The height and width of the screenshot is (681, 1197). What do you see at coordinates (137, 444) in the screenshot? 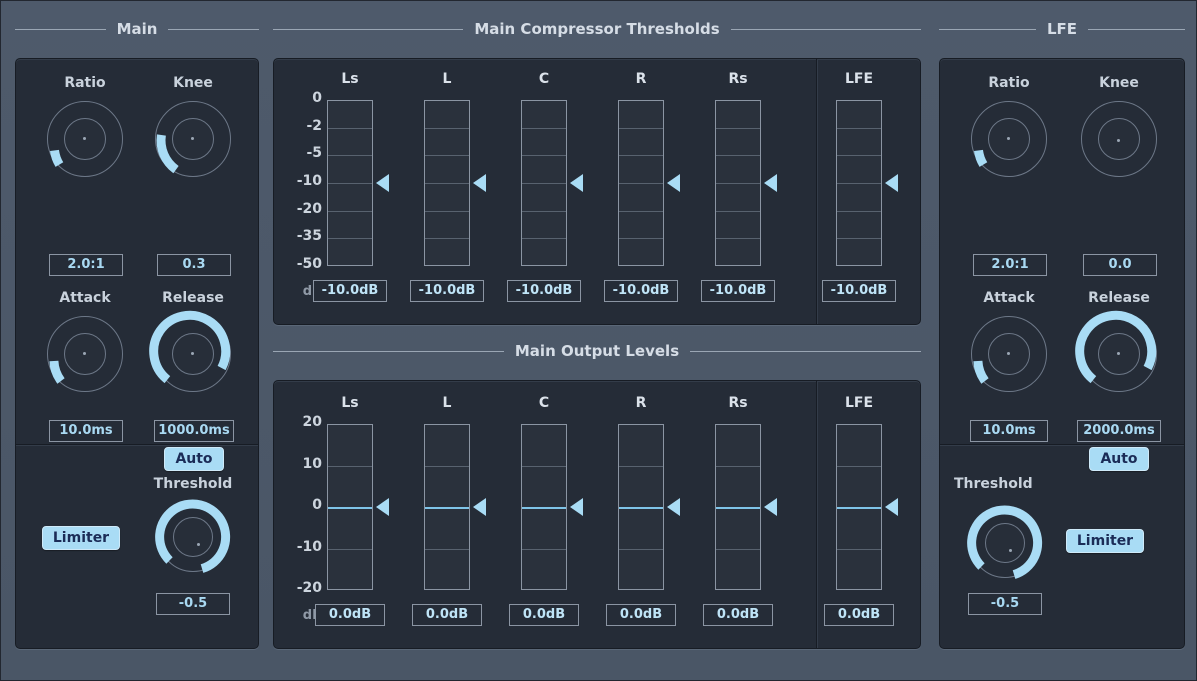
I see `main-panel-divider` at bounding box center [137, 444].